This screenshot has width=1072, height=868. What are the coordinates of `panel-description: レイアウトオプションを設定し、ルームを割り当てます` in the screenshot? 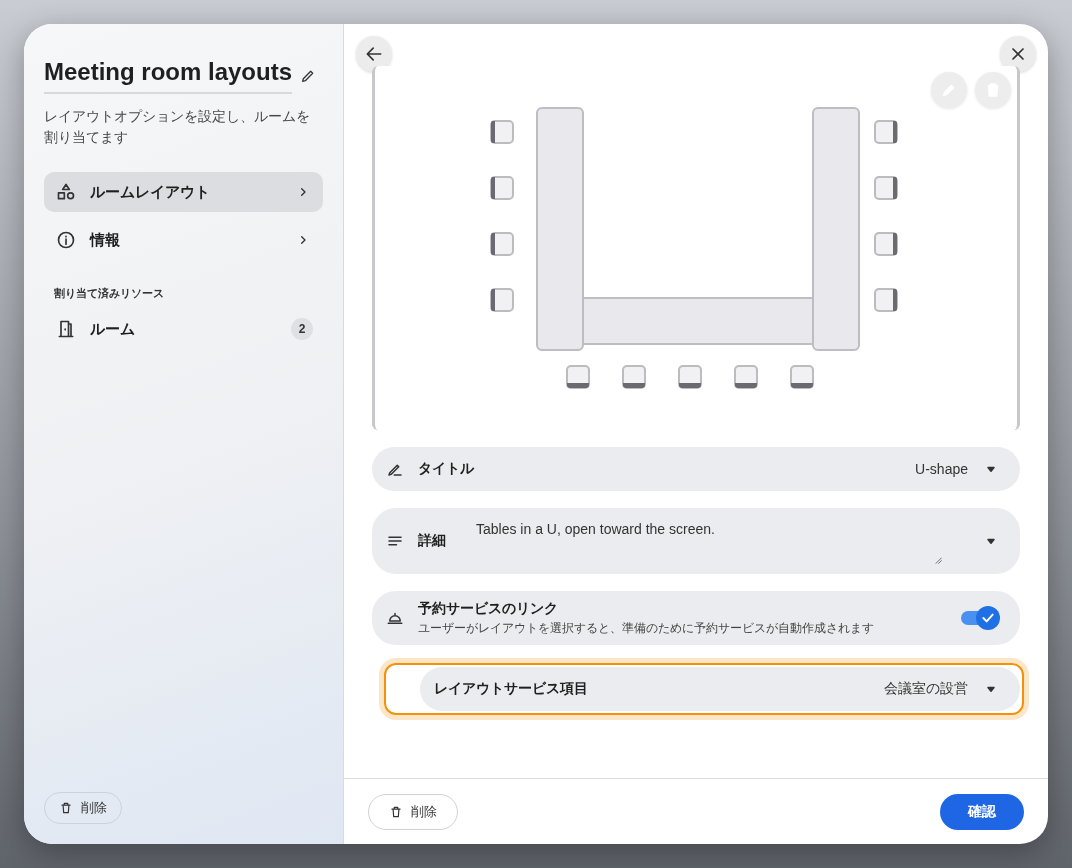 It's located at (177, 127).